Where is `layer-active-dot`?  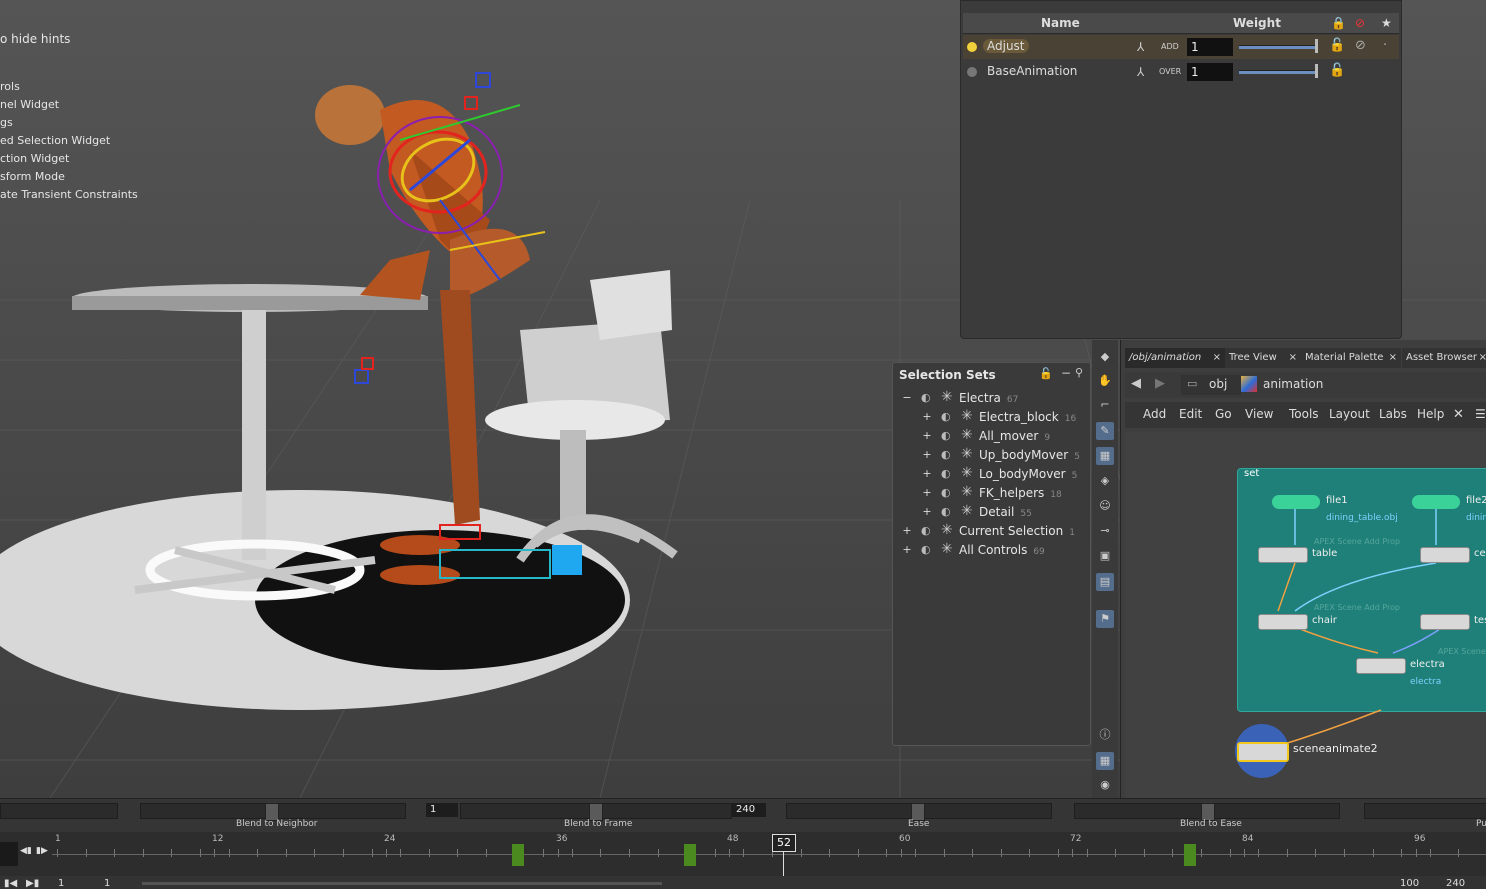
layer-active-dot is located at coordinates (972, 47).